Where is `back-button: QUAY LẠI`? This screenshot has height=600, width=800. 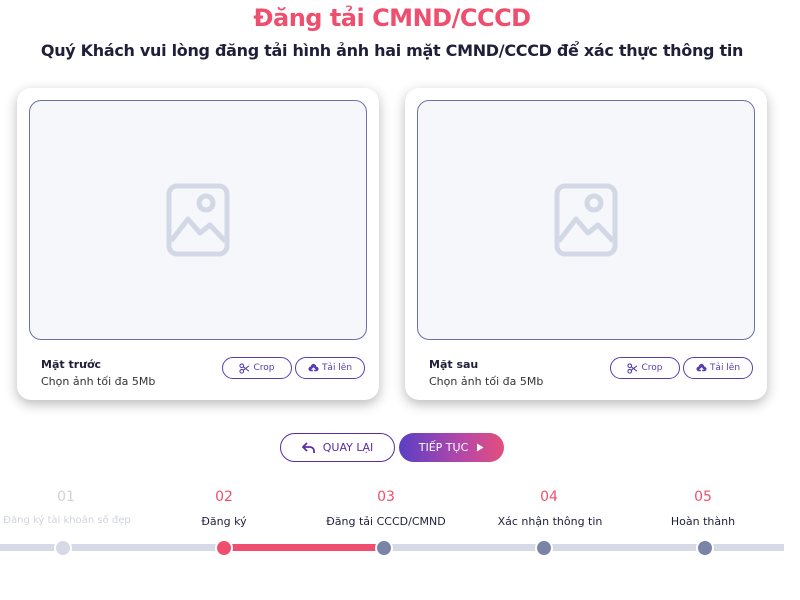 back-button: QUAY LẠI is located at coordinates (337, 447).